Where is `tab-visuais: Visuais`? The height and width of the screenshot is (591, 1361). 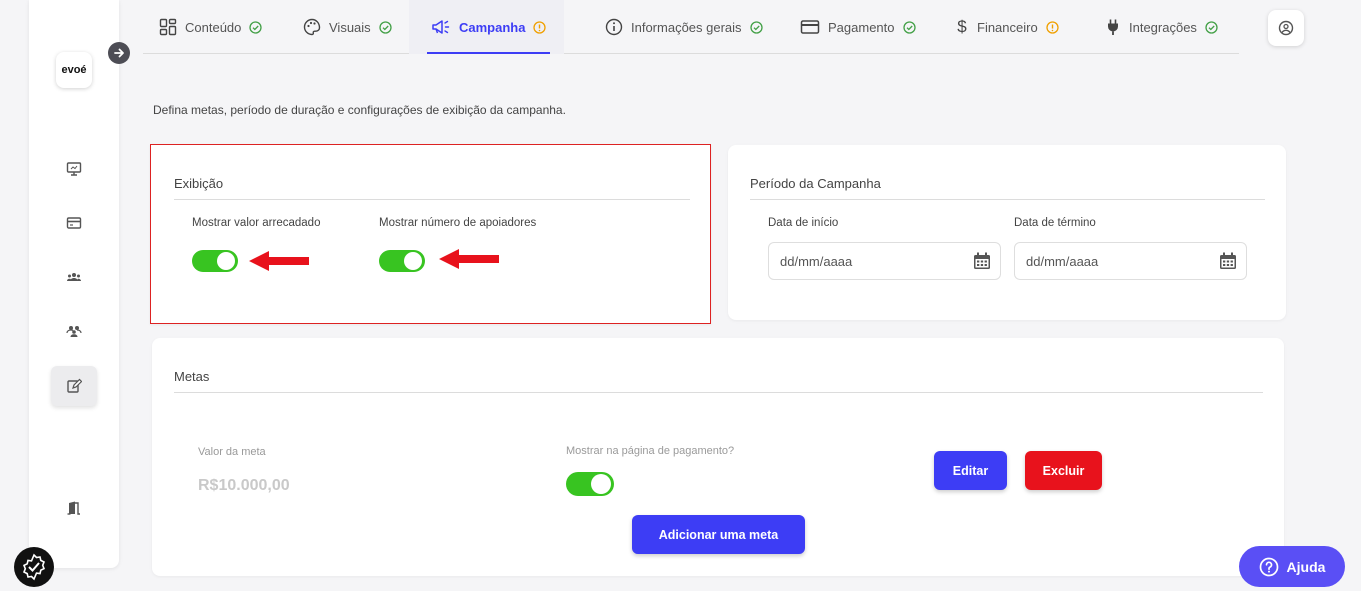
tab-visuais: Visuais is located at coordinates (347, 27).